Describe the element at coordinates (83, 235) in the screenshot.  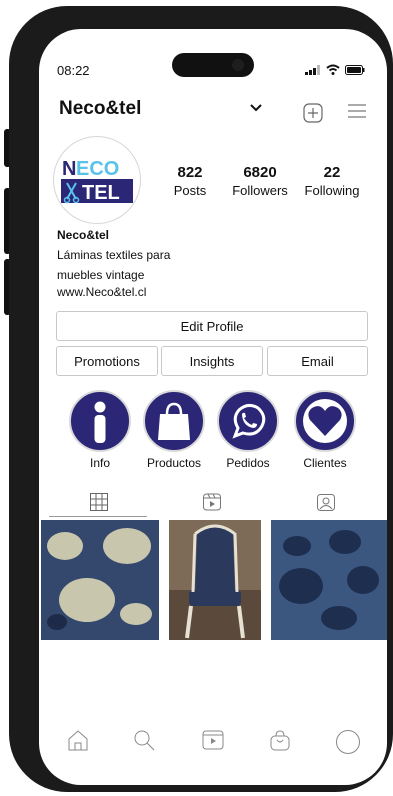
I see `profile-name: Neco&tel` at that location.